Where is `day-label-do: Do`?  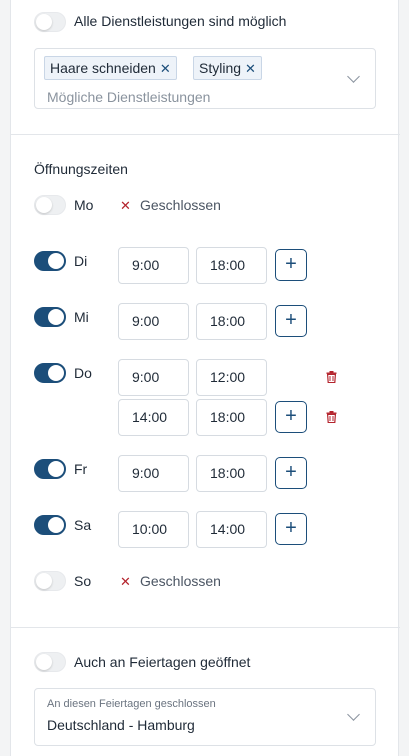
day-label-do: Do is located at coordinates (83, 373).